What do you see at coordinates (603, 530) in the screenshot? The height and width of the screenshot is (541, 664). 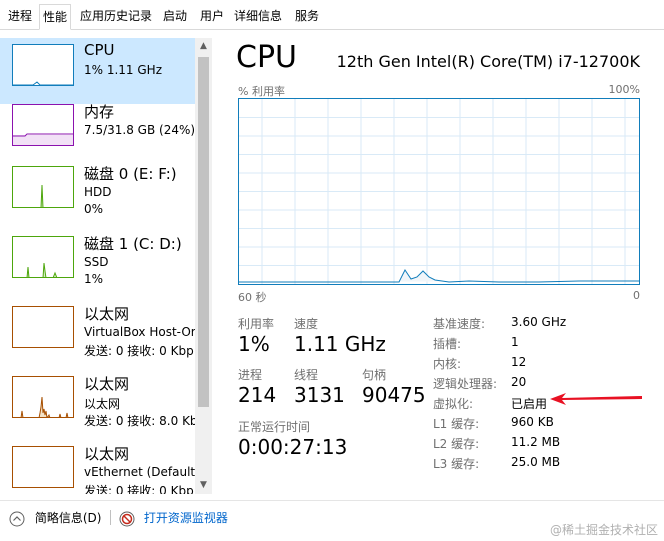 I see `watermark-text: @稀土掘金技术社区` at bounding box center [603, 530].